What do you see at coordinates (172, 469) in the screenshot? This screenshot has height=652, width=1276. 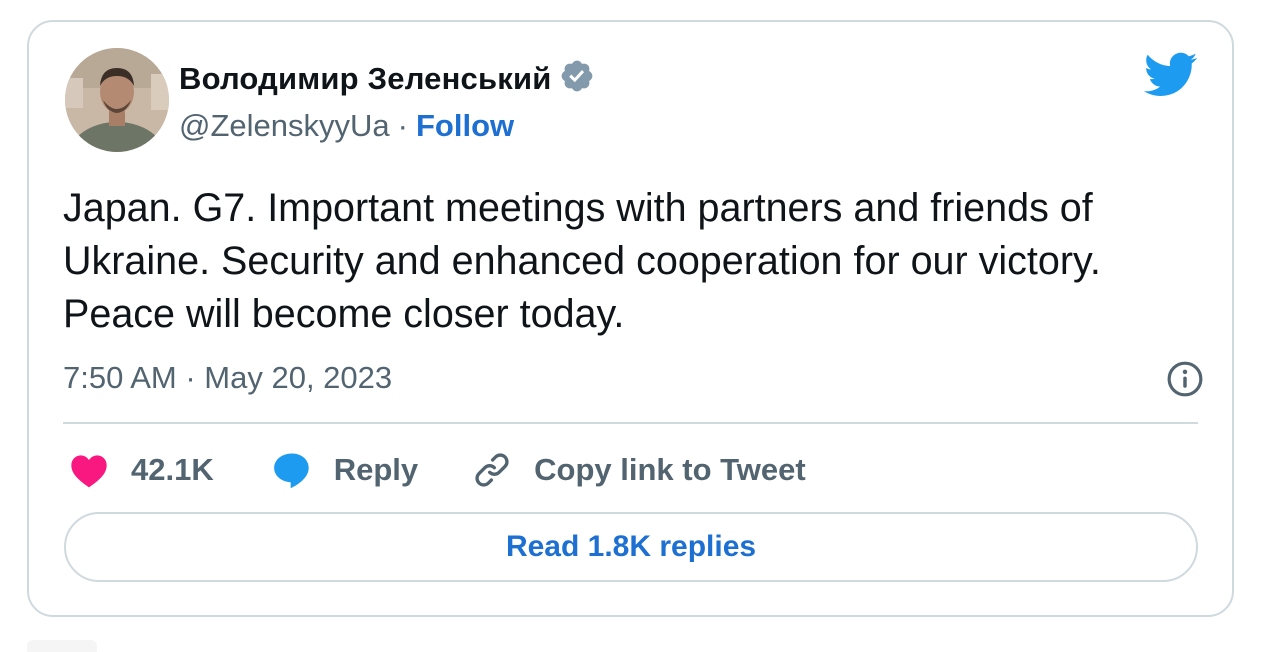 I see `like-count: 42.1K` at bounding box center [172, 469].